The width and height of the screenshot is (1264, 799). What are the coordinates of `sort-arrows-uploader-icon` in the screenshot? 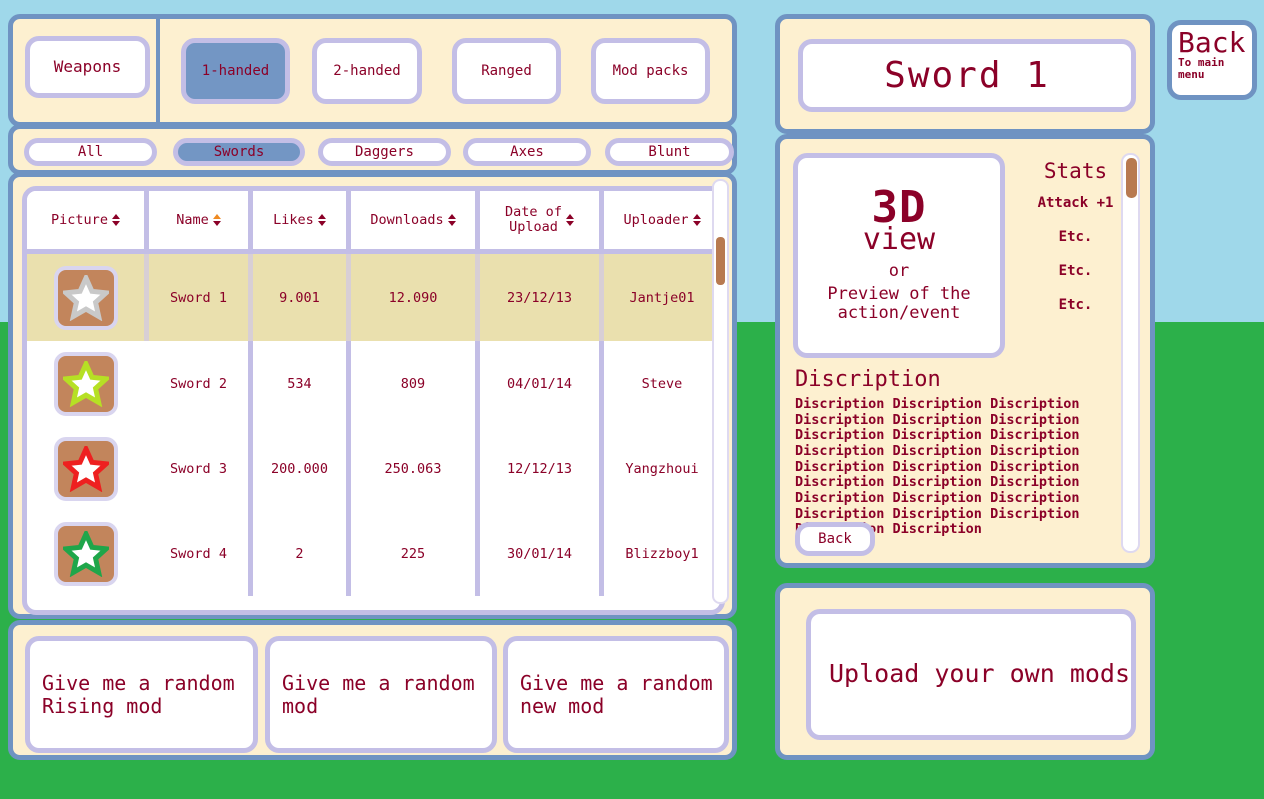 It's located at (696, 220).